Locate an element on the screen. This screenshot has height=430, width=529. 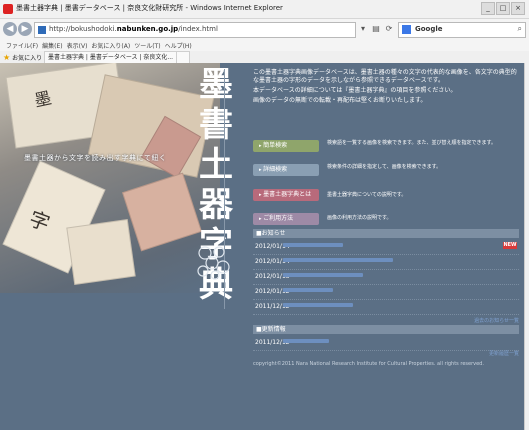
update-more-link: 更新履歴一覧 is located at coordinates (504, 353).